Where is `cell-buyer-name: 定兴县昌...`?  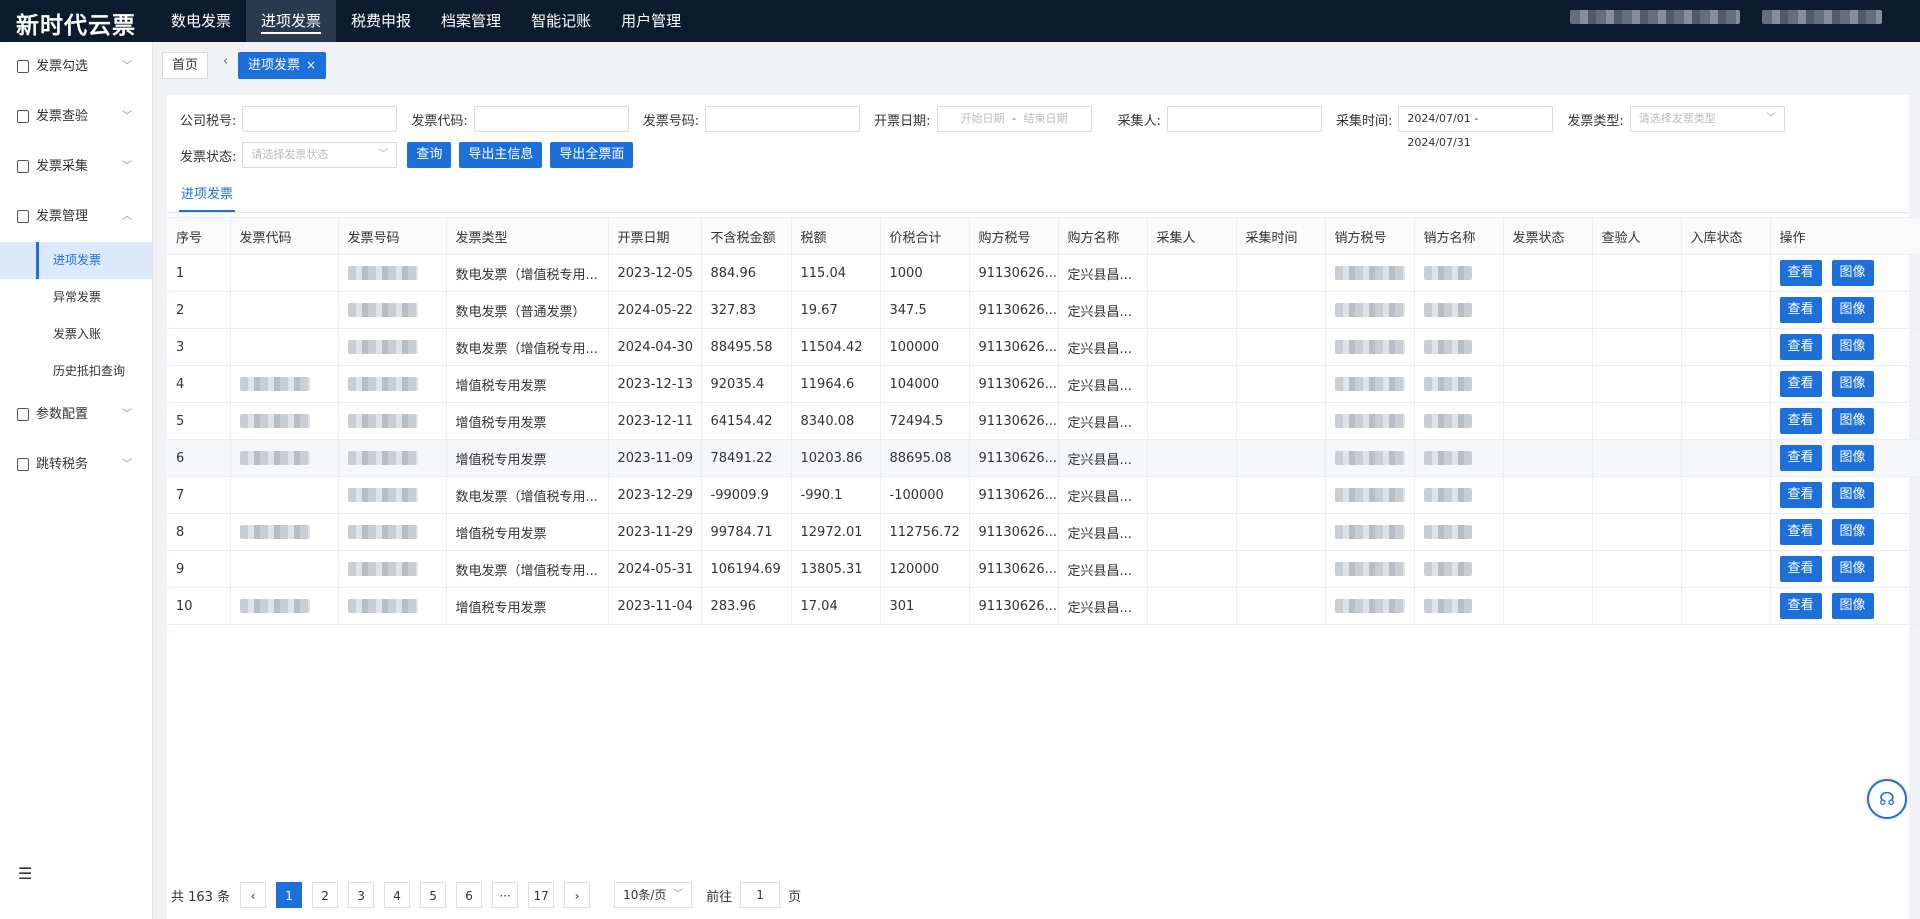
cell-buyer-name: 定兴县昌... is located at coordinates (1103, 458).